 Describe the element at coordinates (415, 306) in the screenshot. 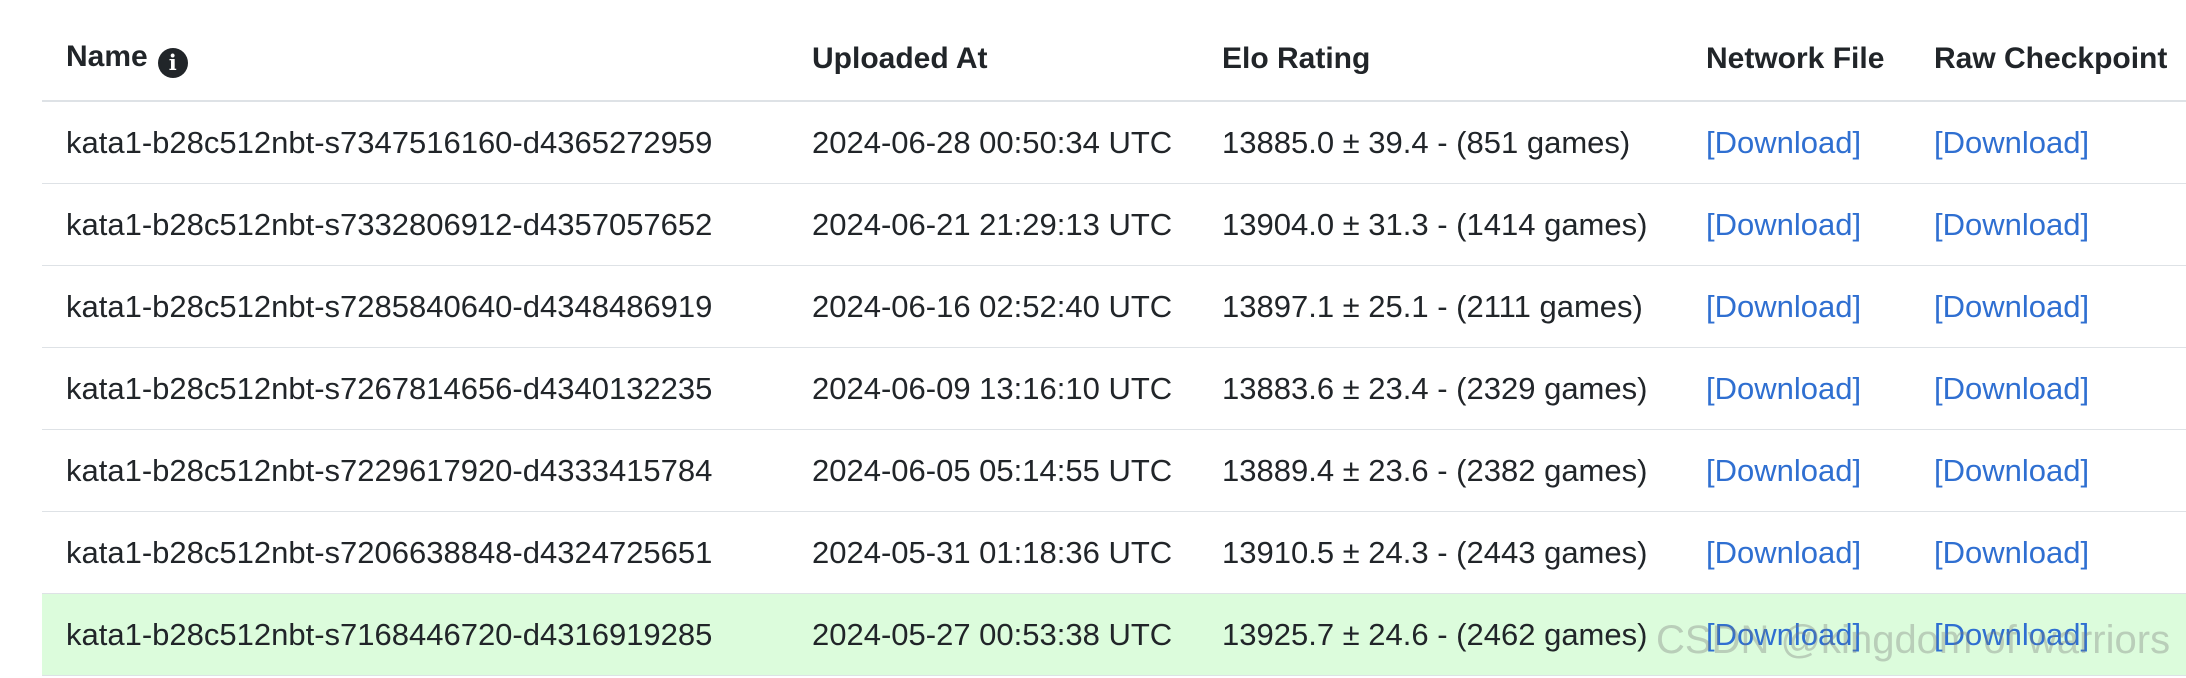

I see `network-name-cell: kata1-b28c512nbt-s7285840640-d4348486919` at that location.